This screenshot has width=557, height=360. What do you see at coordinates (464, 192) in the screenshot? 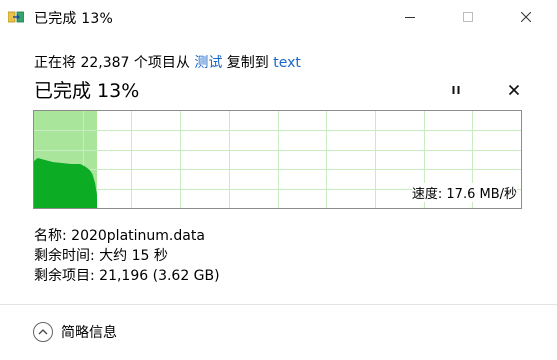
I see `speed-label: 速度: 17.6 MB/秒` at bounding box center [464, 192].